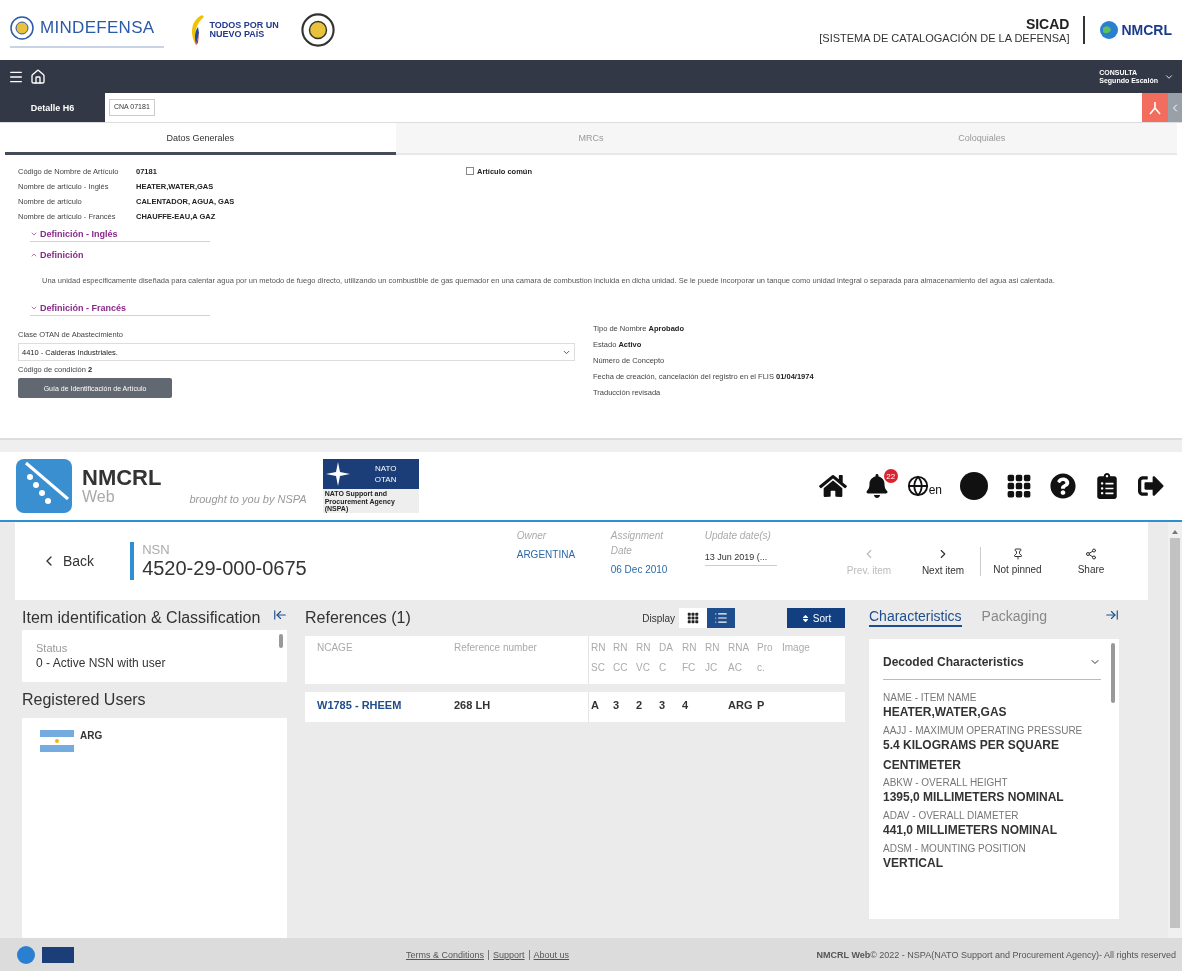 The height and width of the screenshot is (971, 1182). Describe the element at coordinates (740, 705) in the screenshot. I see `table-cell-text: ARG` at that location.